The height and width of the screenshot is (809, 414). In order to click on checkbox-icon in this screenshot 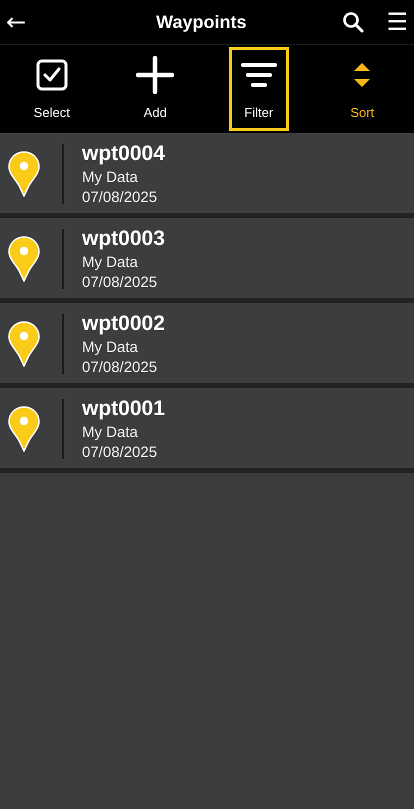, I will do `click(52, 75)`.